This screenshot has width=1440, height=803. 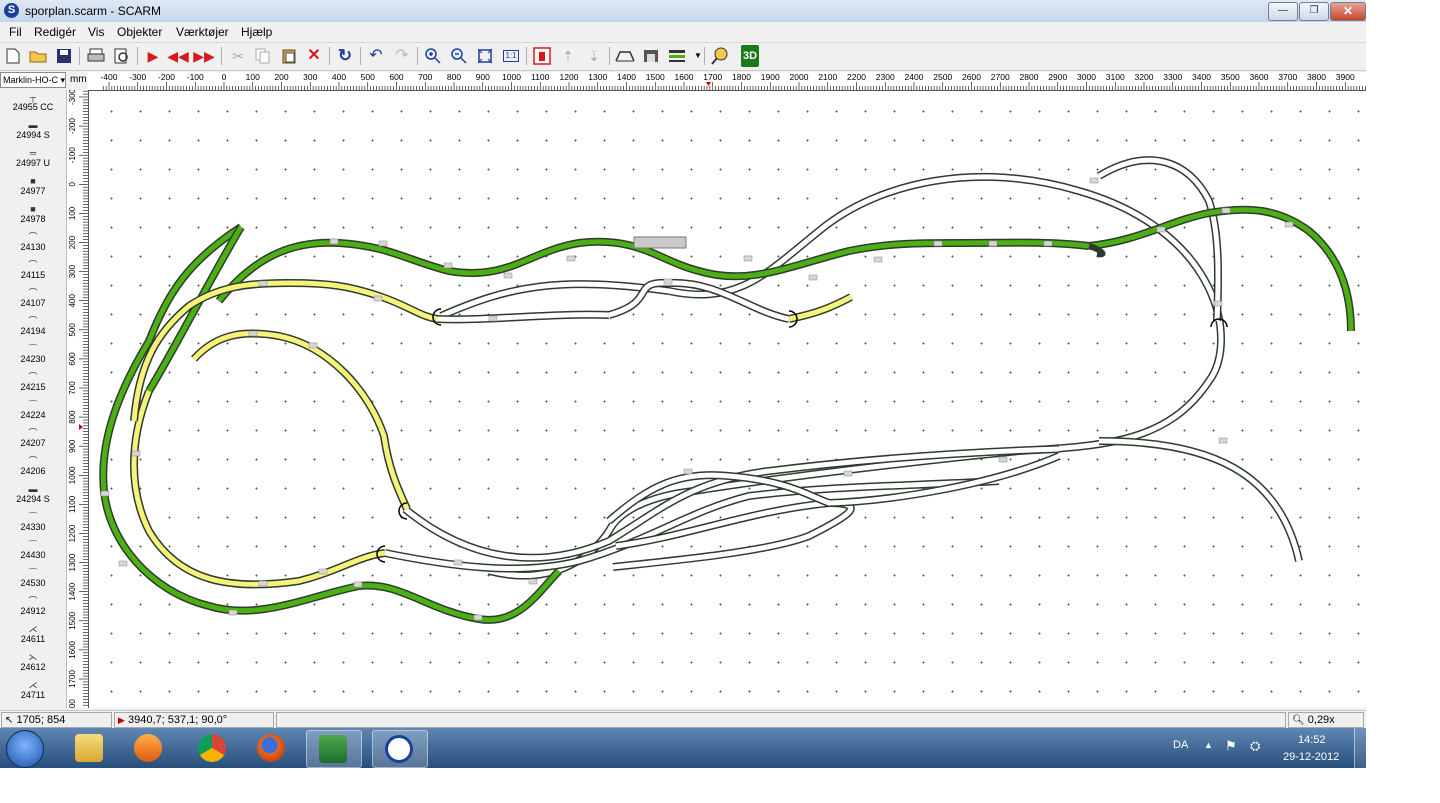 I want to click on layer-icon, so click(x=542, y=56).